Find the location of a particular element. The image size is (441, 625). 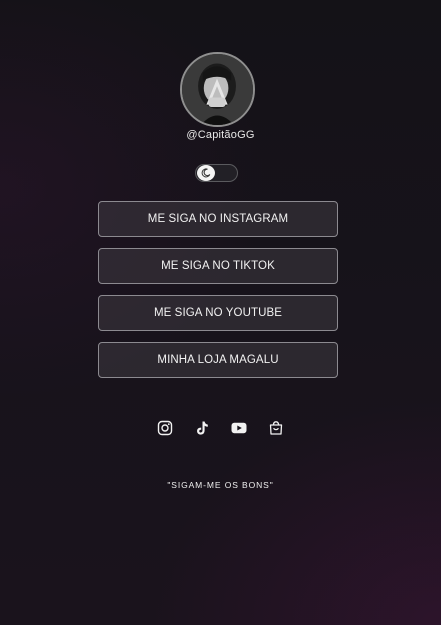

username: @CapitãoGG is located at coordinates (220, 135).